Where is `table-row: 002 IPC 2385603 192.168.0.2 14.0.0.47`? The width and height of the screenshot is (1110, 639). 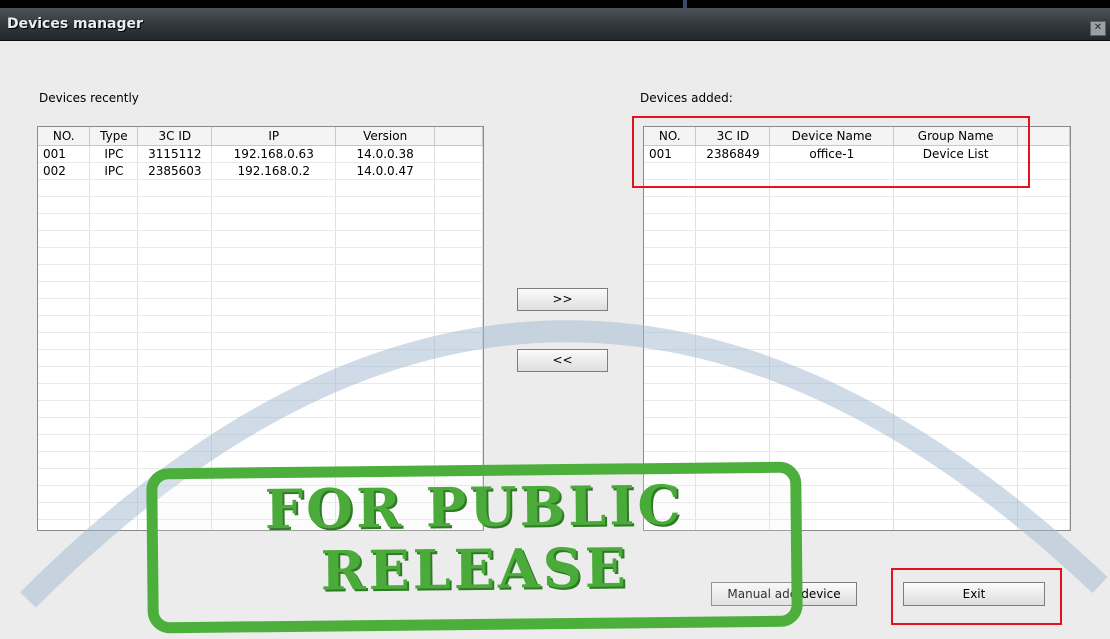 table-row: 002 IPC 2385603 192.168.0.2 14.0.0.47 is located at coordinates (260, 171).